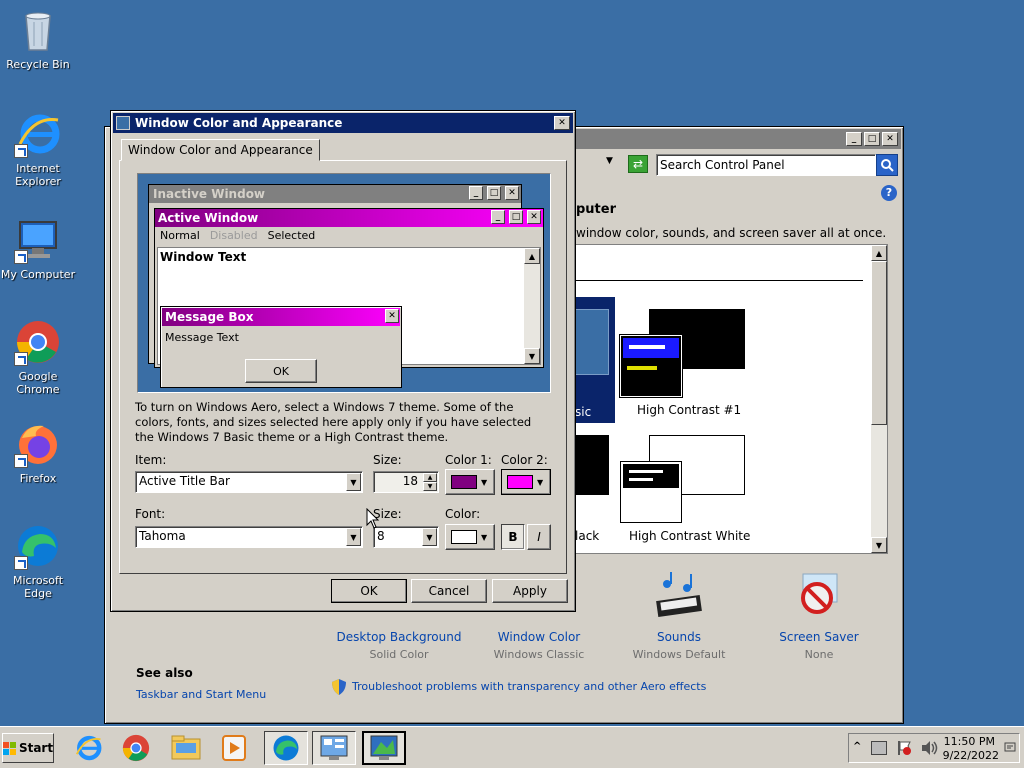  I want to click on address-dropdown-arrow: ▼, so click(609, 161).